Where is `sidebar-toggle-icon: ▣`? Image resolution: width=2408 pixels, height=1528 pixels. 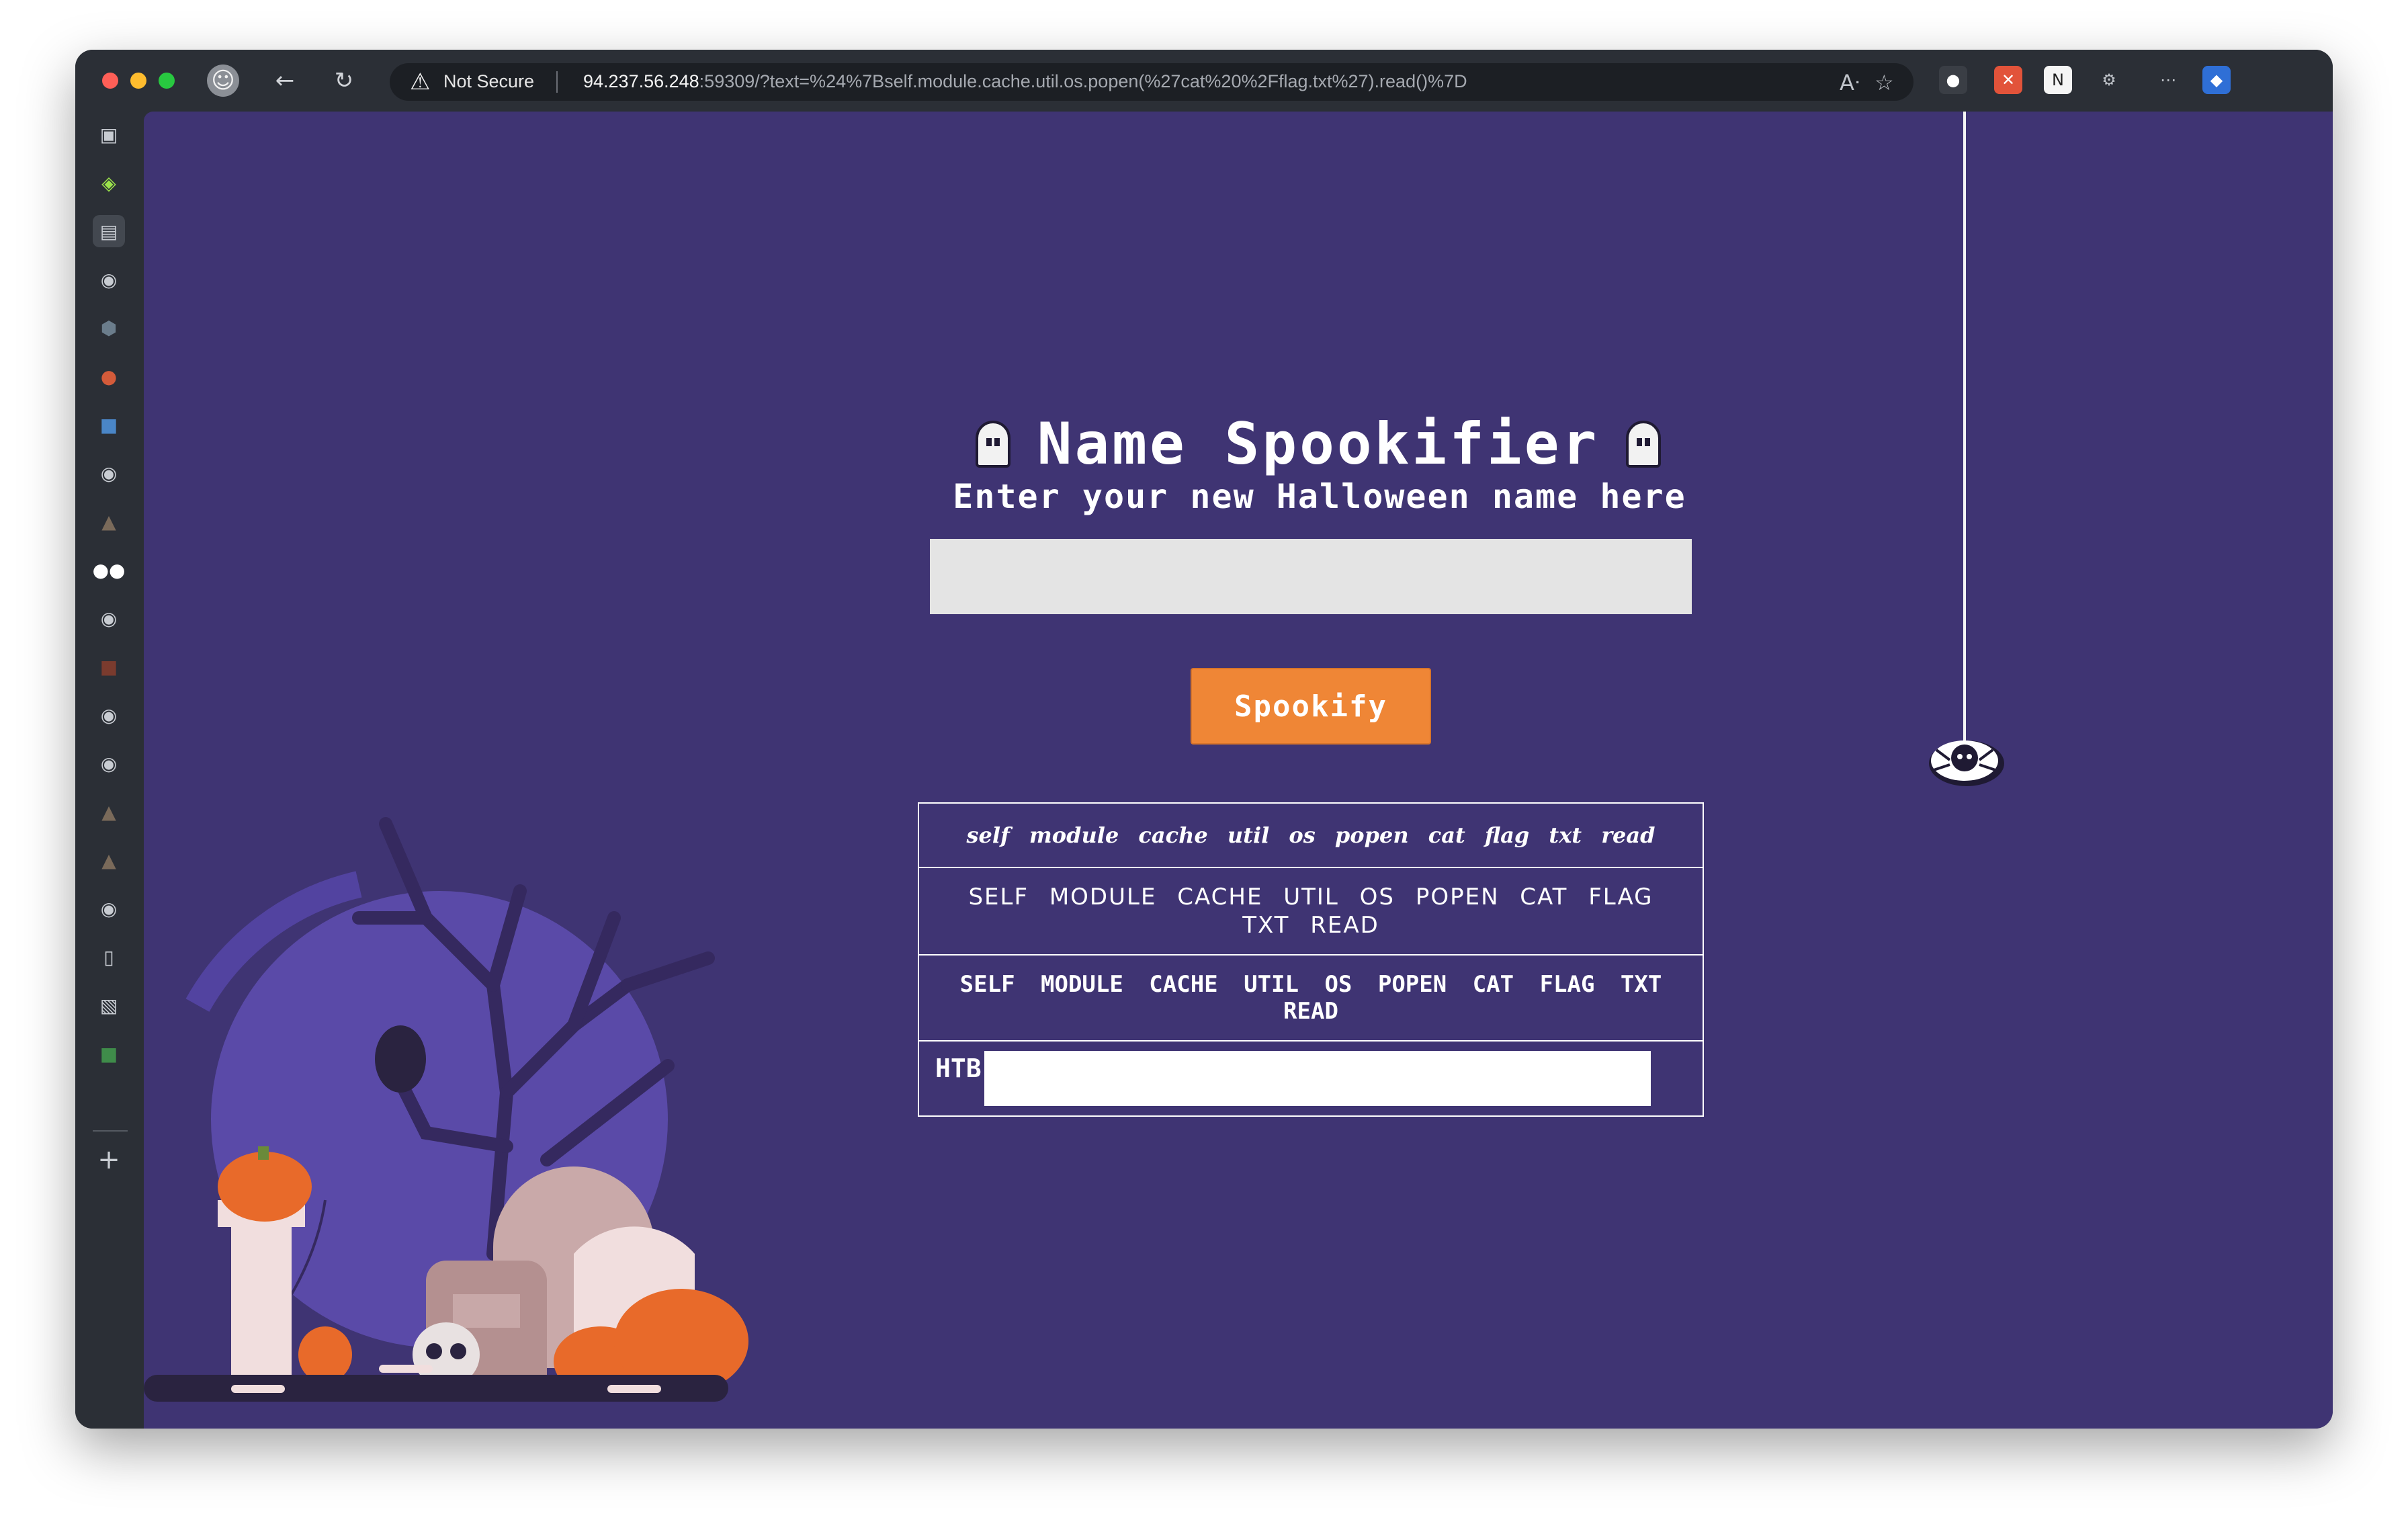
sidebar-toggle-icon: ▣ is located at coordinates (109, 135).